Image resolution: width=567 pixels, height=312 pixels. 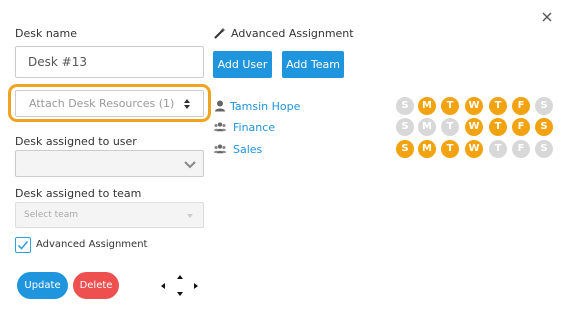 I want to click on arrow-right-icon, so click(x=196, y=286).